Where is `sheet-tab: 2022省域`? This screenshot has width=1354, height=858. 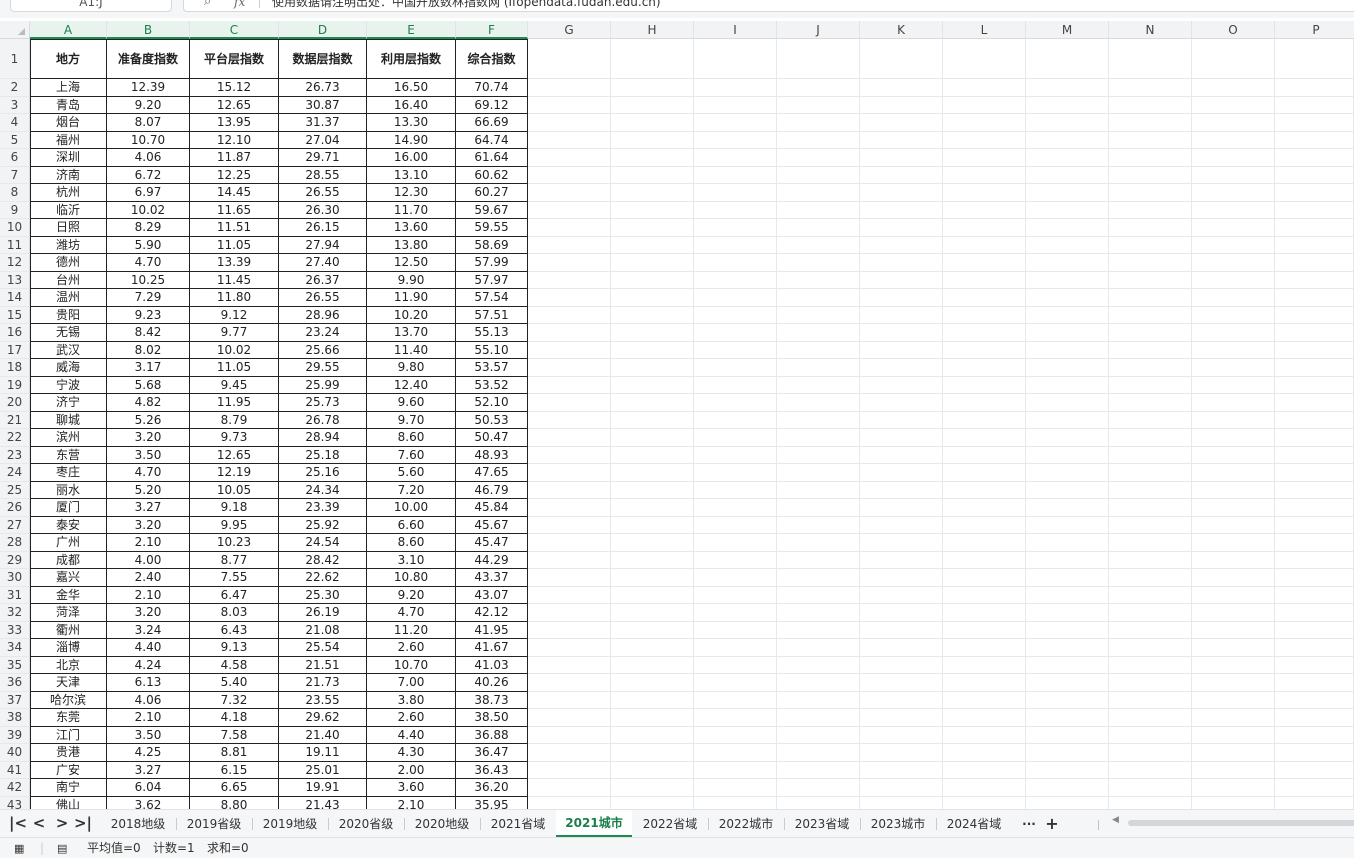
sheet-tab: 2022省域 is located at coordinates (670, 824).